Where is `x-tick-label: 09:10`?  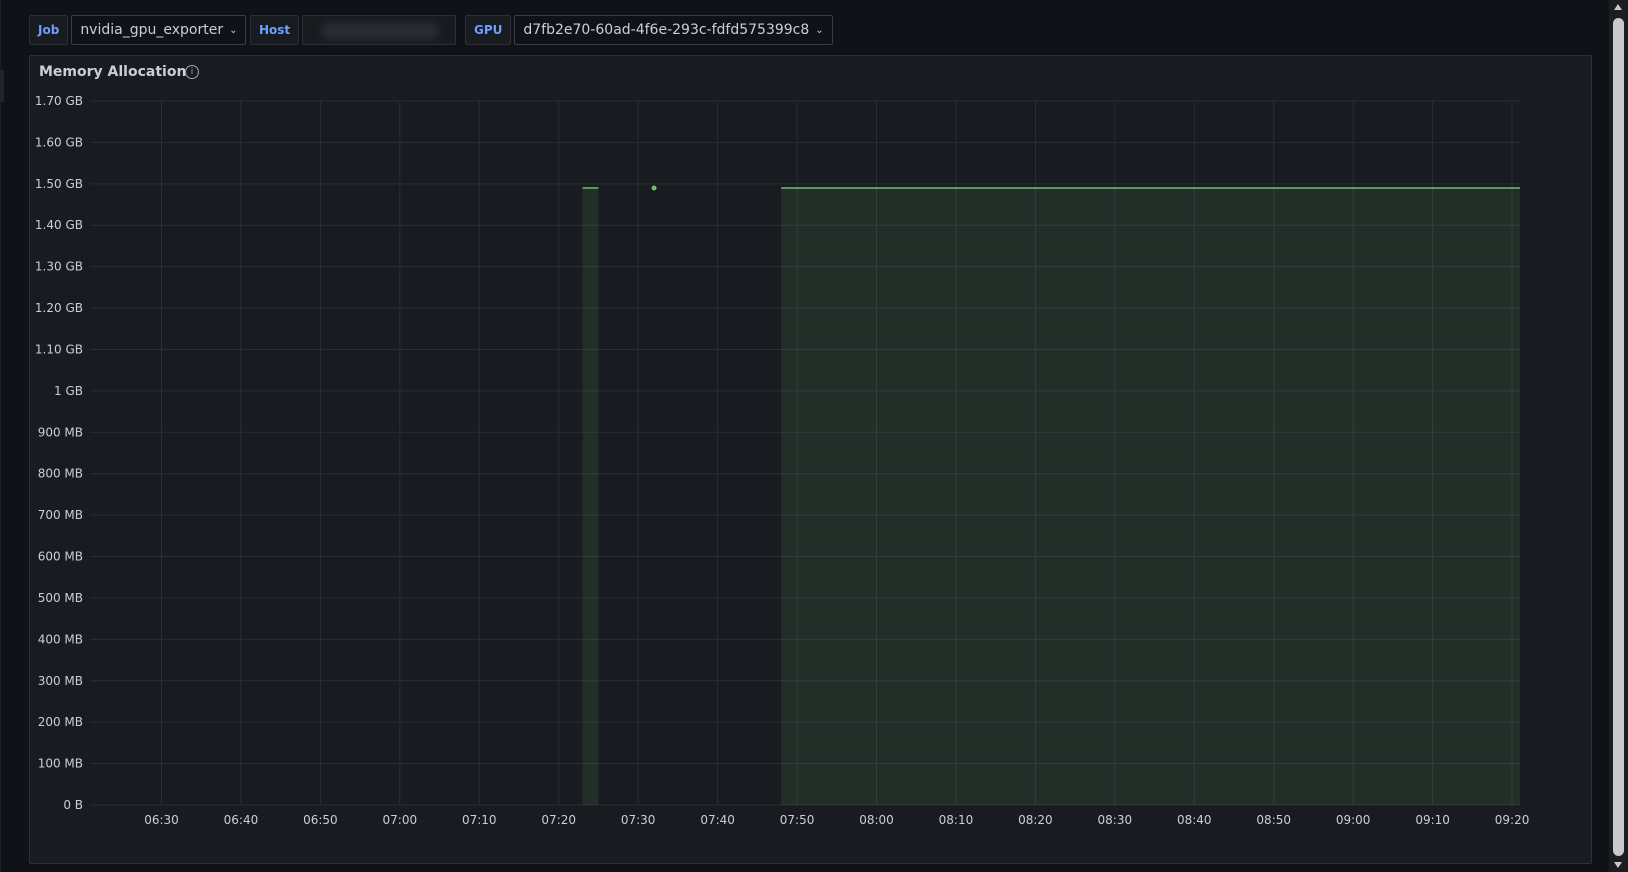
x-tick-label: 09:10 is located at coordinates (1432, 820).